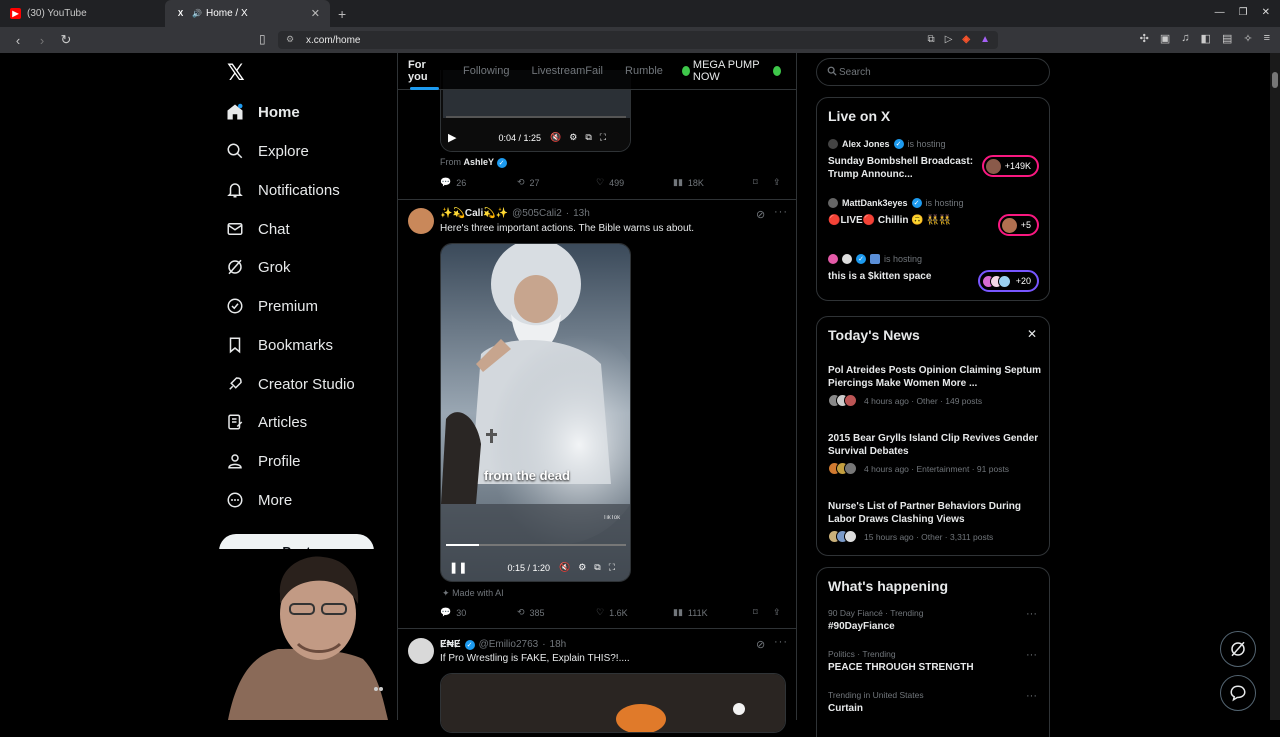 The height and width of the screenshot is (737, 1280). What do you see at coordinates (452, 137) in the screenshot?
I see `play-icon: ▶` at bounding box center [452, 137].